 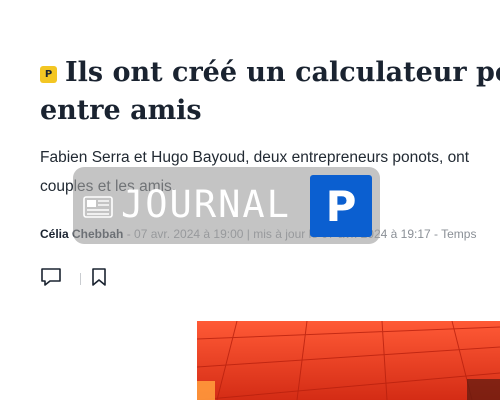 I want to click on journal-logo-letter: P, so click(x=341, y=206).